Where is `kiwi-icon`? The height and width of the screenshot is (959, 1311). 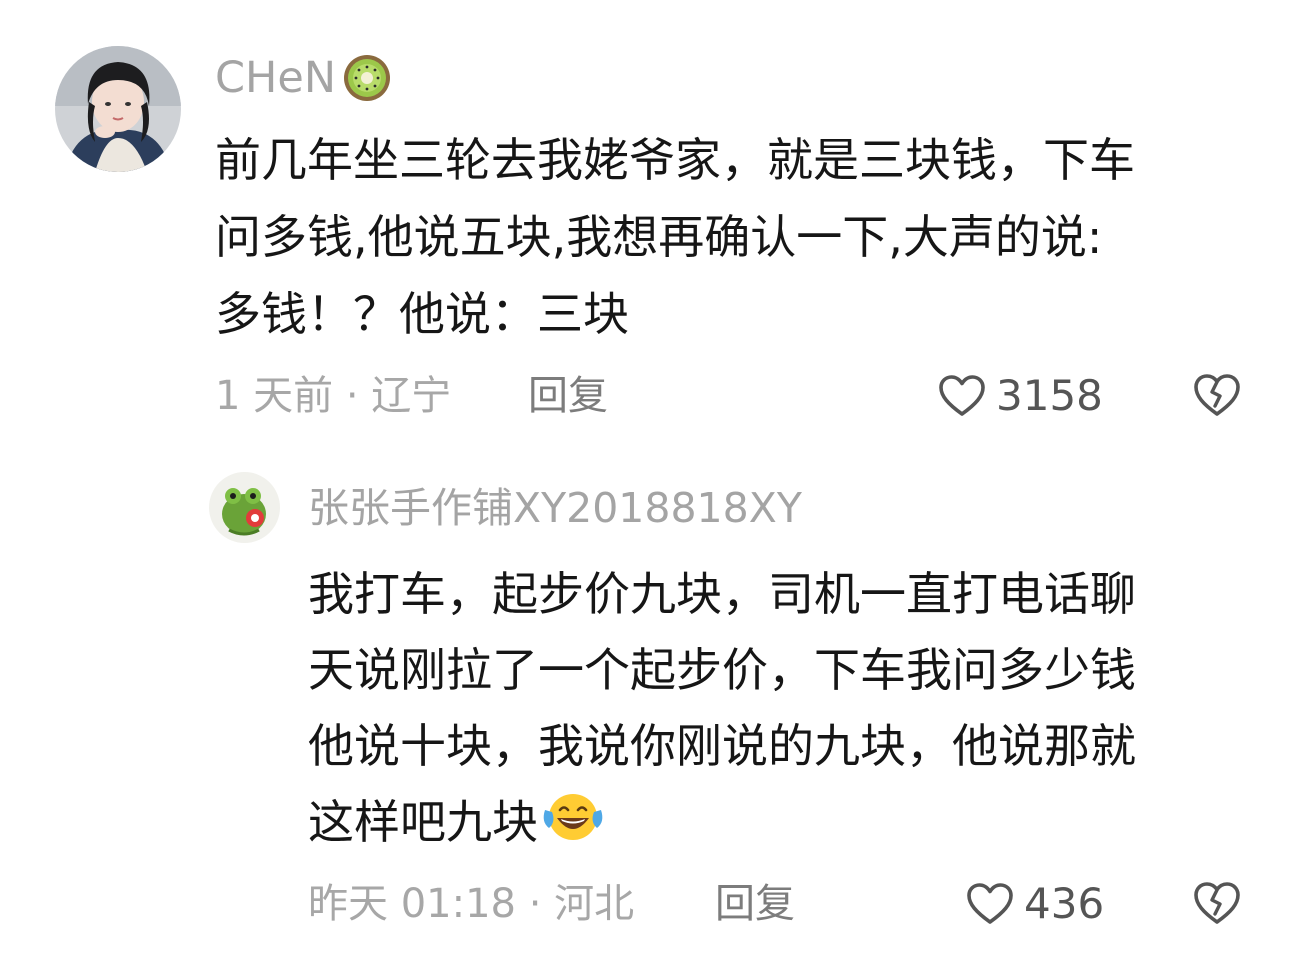
kiwi-icon is located at coordinates (366, 78).